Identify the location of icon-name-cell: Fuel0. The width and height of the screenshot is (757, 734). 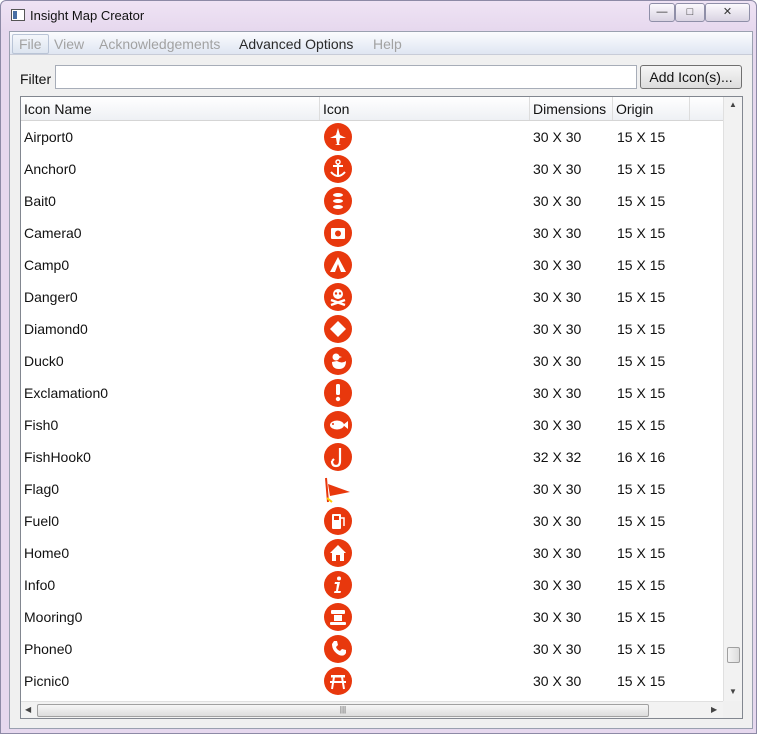
(42, 521).